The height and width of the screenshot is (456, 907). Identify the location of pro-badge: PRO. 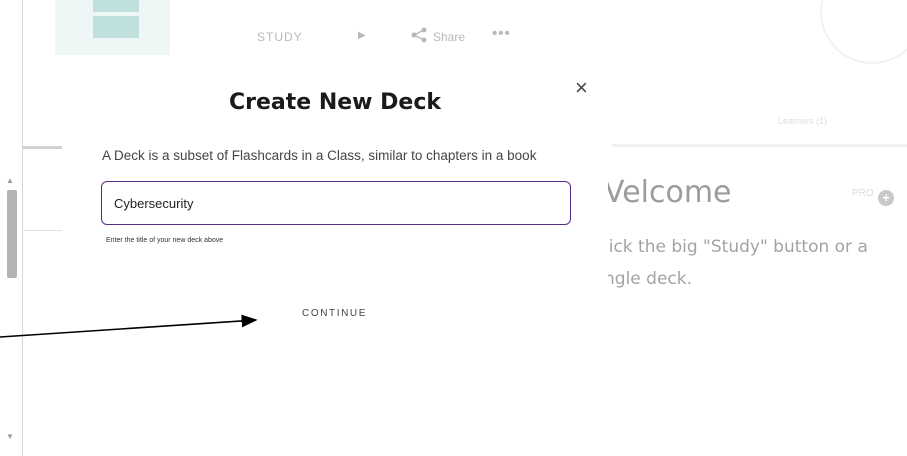
(863, 193).